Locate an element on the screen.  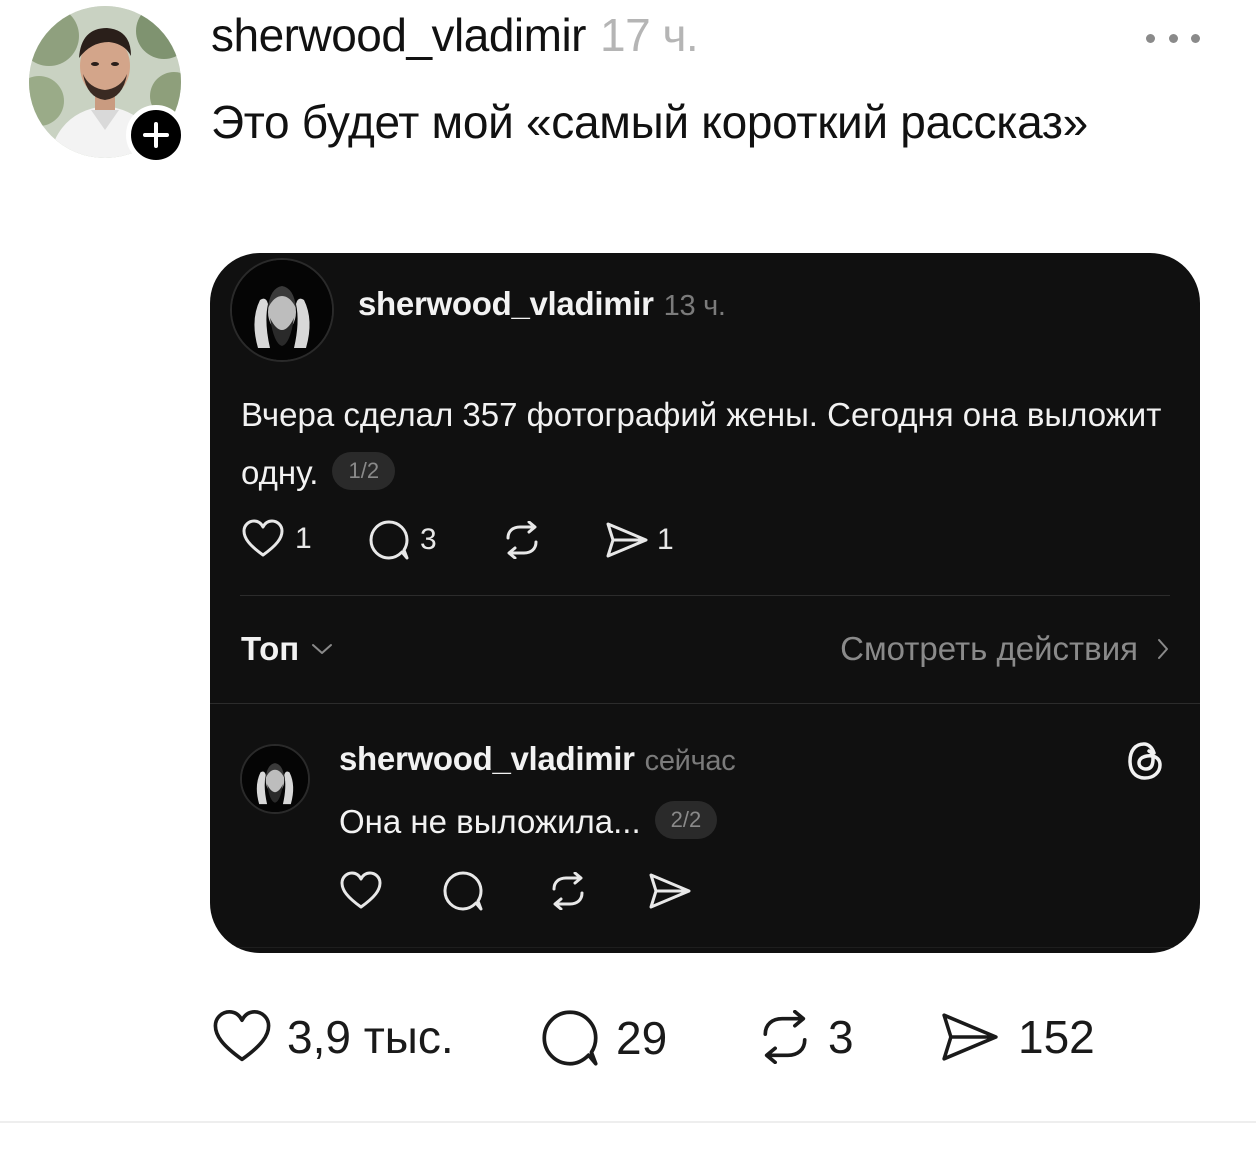
reply-comment-button is located at coordinates (463, 891).